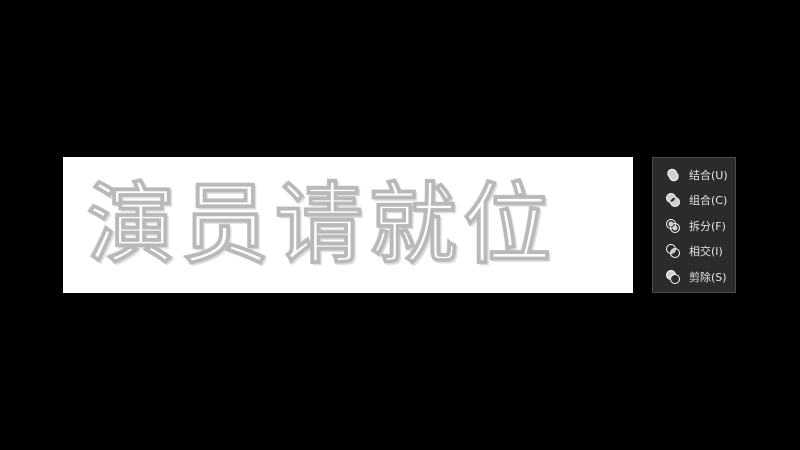 The width and height of the screenshot is (800, 450). What do you see at coordinates (673, 175) in the screenshot?
I see `union-icon` at bounding box center [673, 175].